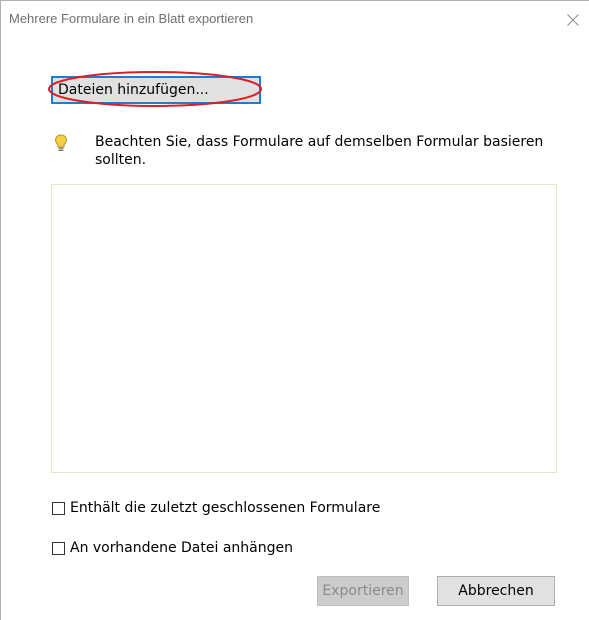  Describe the element at coordinates (181, 548) in the screenshot. I see `append-label: An vorhandene Datei anhängen` at that location.